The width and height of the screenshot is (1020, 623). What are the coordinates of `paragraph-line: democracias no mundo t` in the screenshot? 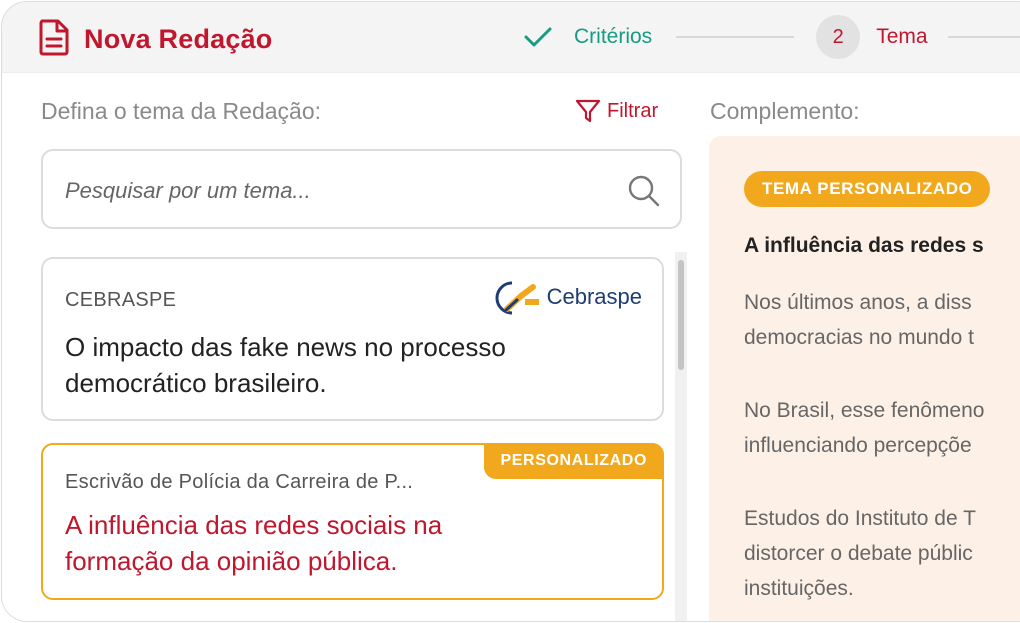 It's located at (859, 337).